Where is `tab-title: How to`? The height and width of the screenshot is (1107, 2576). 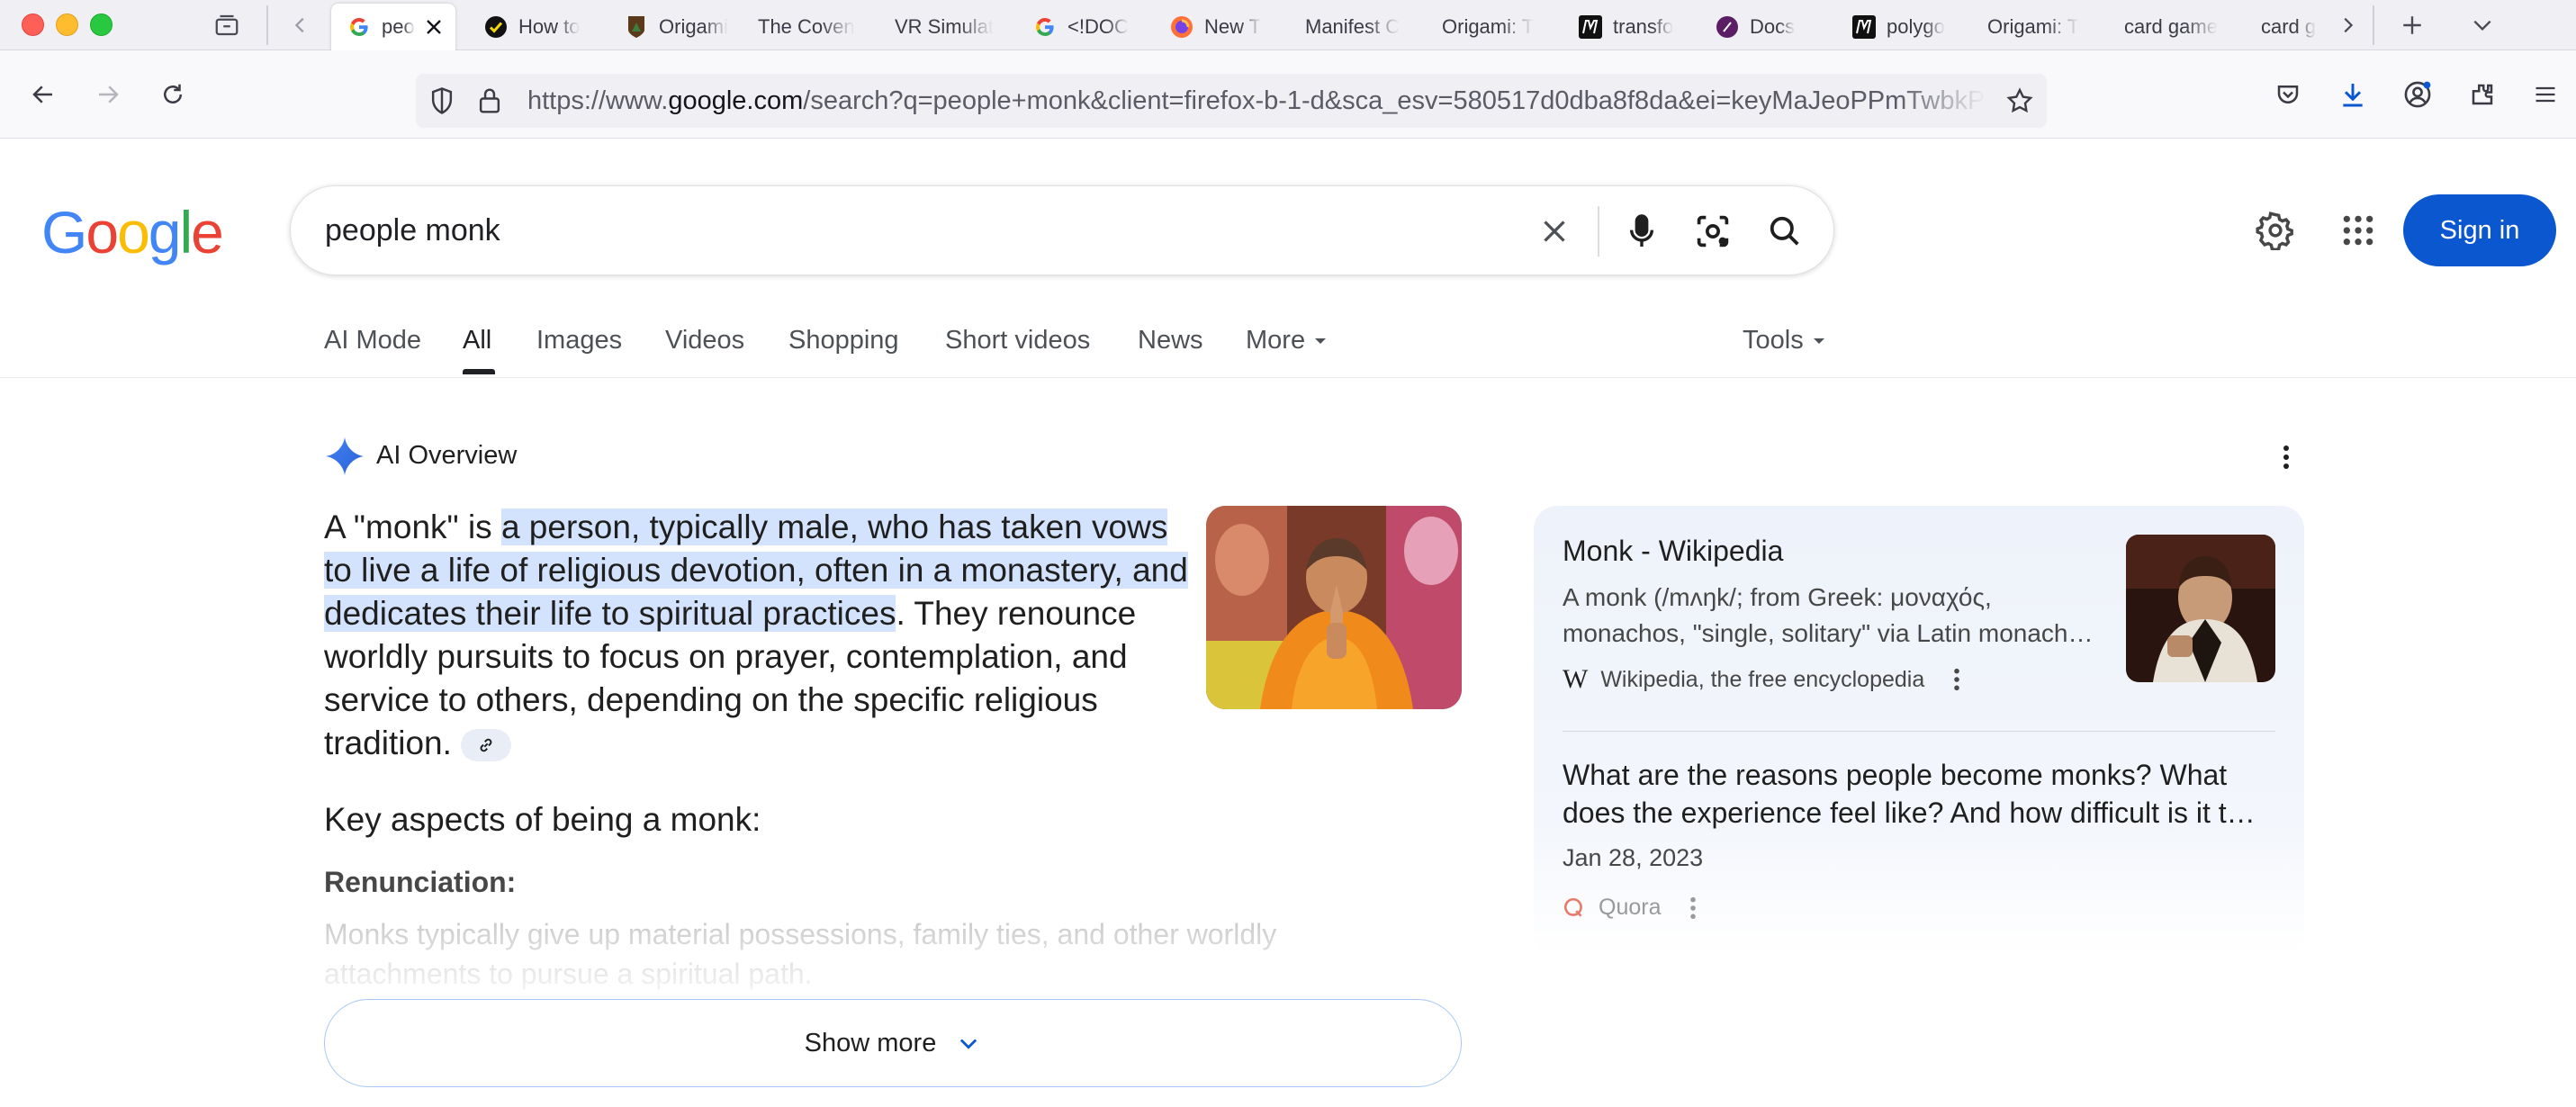
tab-title: How to is located at coordinates (549, 27).